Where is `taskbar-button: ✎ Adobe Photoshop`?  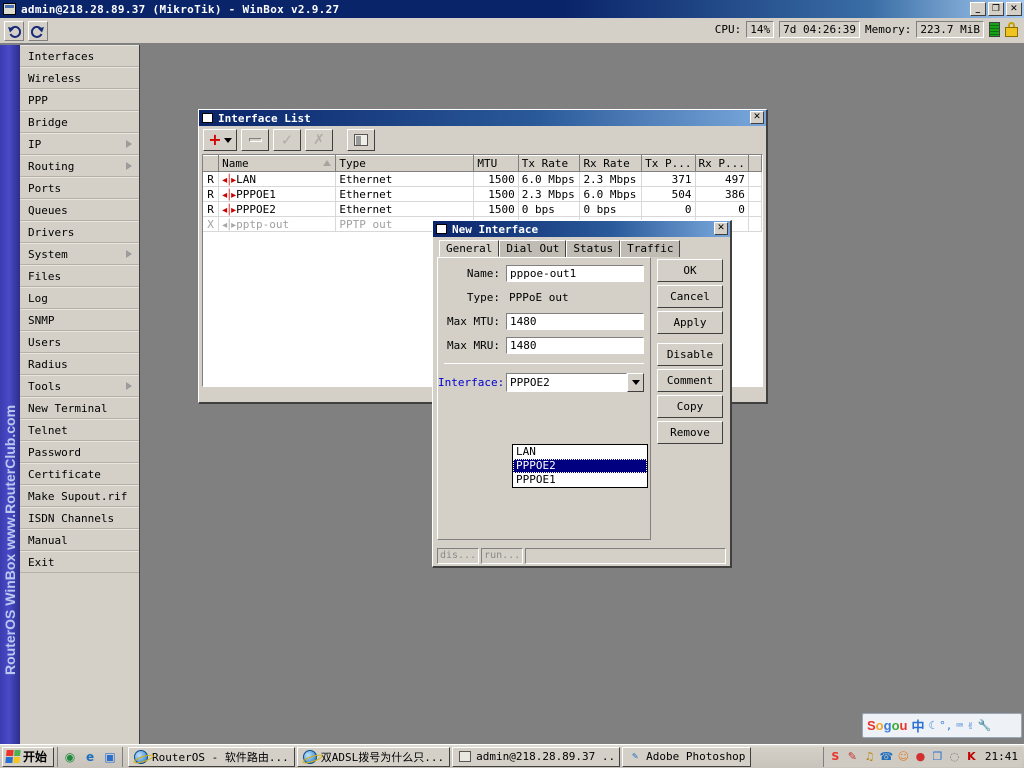 taskbar-button: ✎ Adobe Photoshop is located at coordinates (687, 756).